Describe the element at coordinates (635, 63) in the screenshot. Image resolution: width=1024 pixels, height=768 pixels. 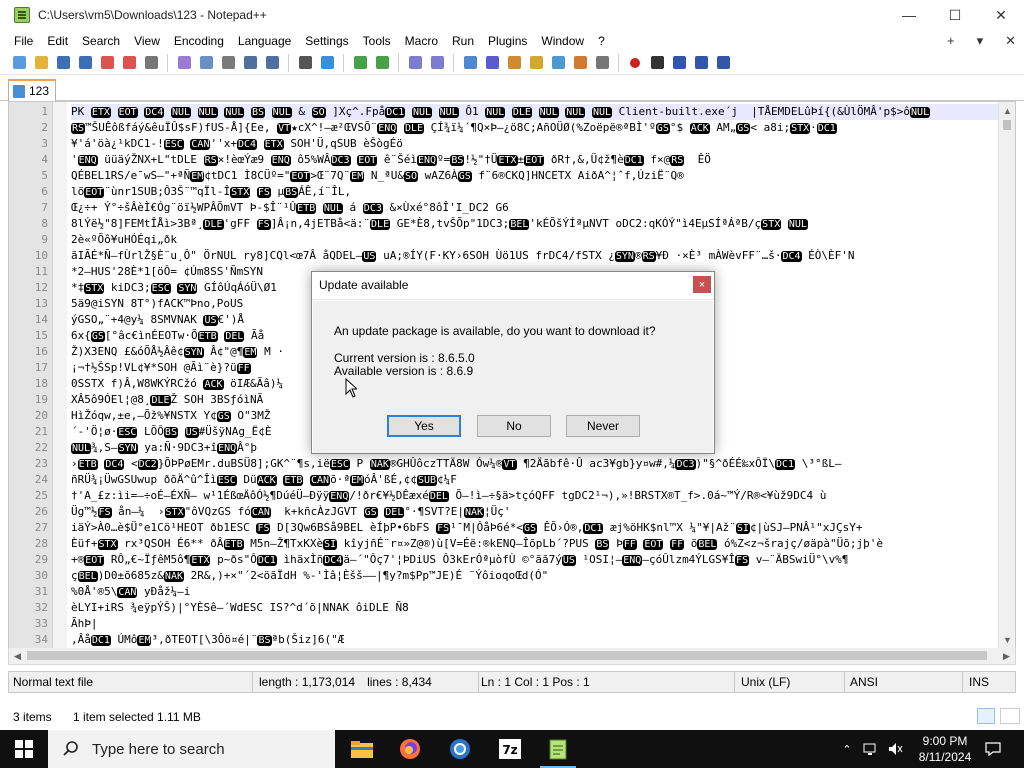
I see `record-macro-icon` at that location.